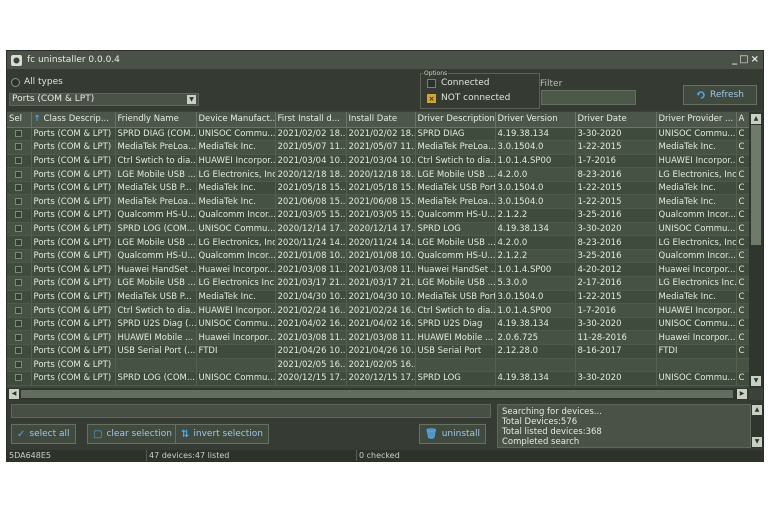 The width and height of the screenshot is (770, 518). What do you see at coordinates (616, 120) in the screenshot?
I see `col-driver-date: Driver Date` at bounding box center [616, 120].